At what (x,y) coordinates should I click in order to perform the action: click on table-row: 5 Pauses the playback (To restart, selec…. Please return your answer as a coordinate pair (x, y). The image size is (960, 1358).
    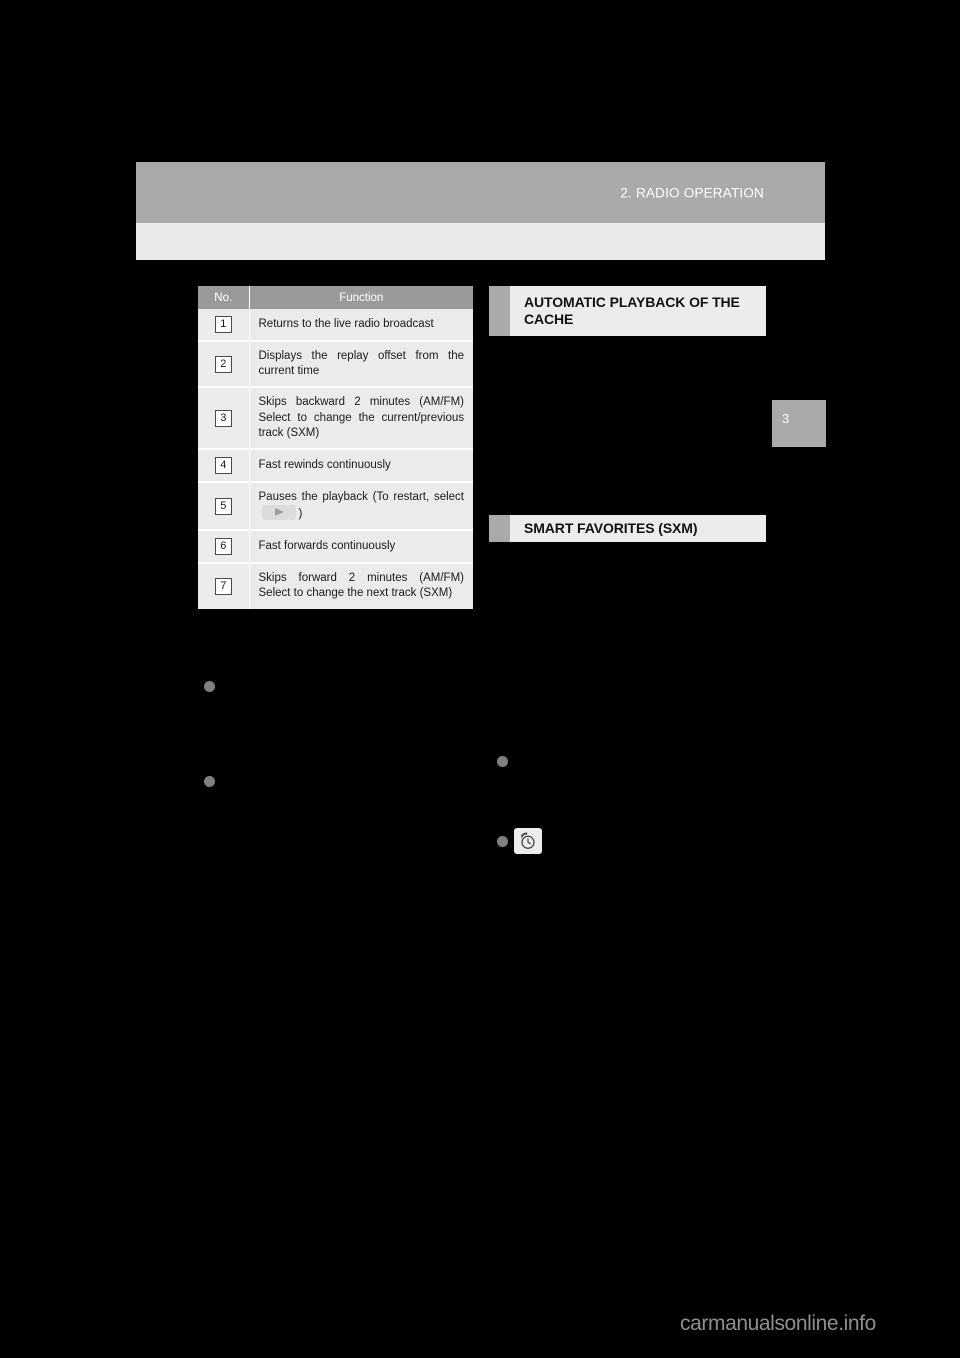
    Looking at the image, I should click on (335, 505).